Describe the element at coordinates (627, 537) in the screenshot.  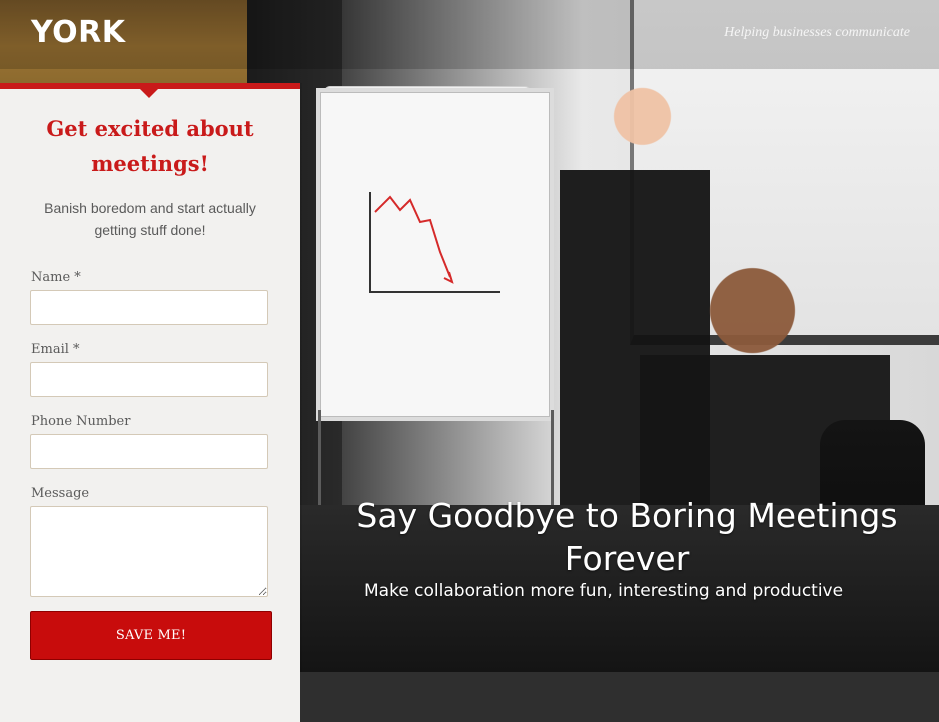
I see `hero-title: Say Goodbye to Boring Meetings Forever` at that location.